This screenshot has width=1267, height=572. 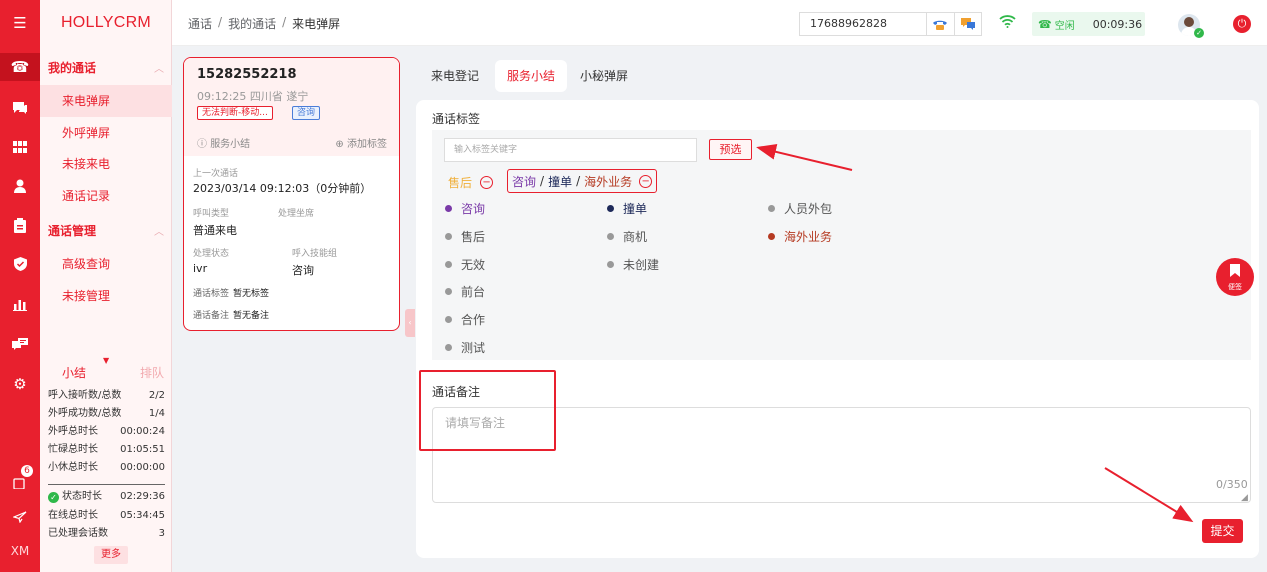 What do you see at coordinates (106, 413) in the screenshot?
I see `stat-row: 外呼成功数/总数 1/4` at bounding box center [106, 413].